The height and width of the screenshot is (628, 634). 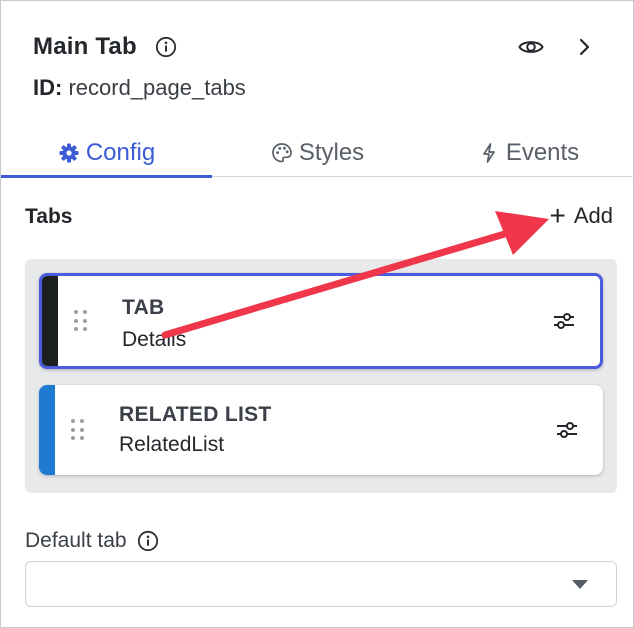 What do you see at coordinates (157, 87) in the screenshot?
I see `id-value: record_page_tabs` at bounding box center [157, 87].